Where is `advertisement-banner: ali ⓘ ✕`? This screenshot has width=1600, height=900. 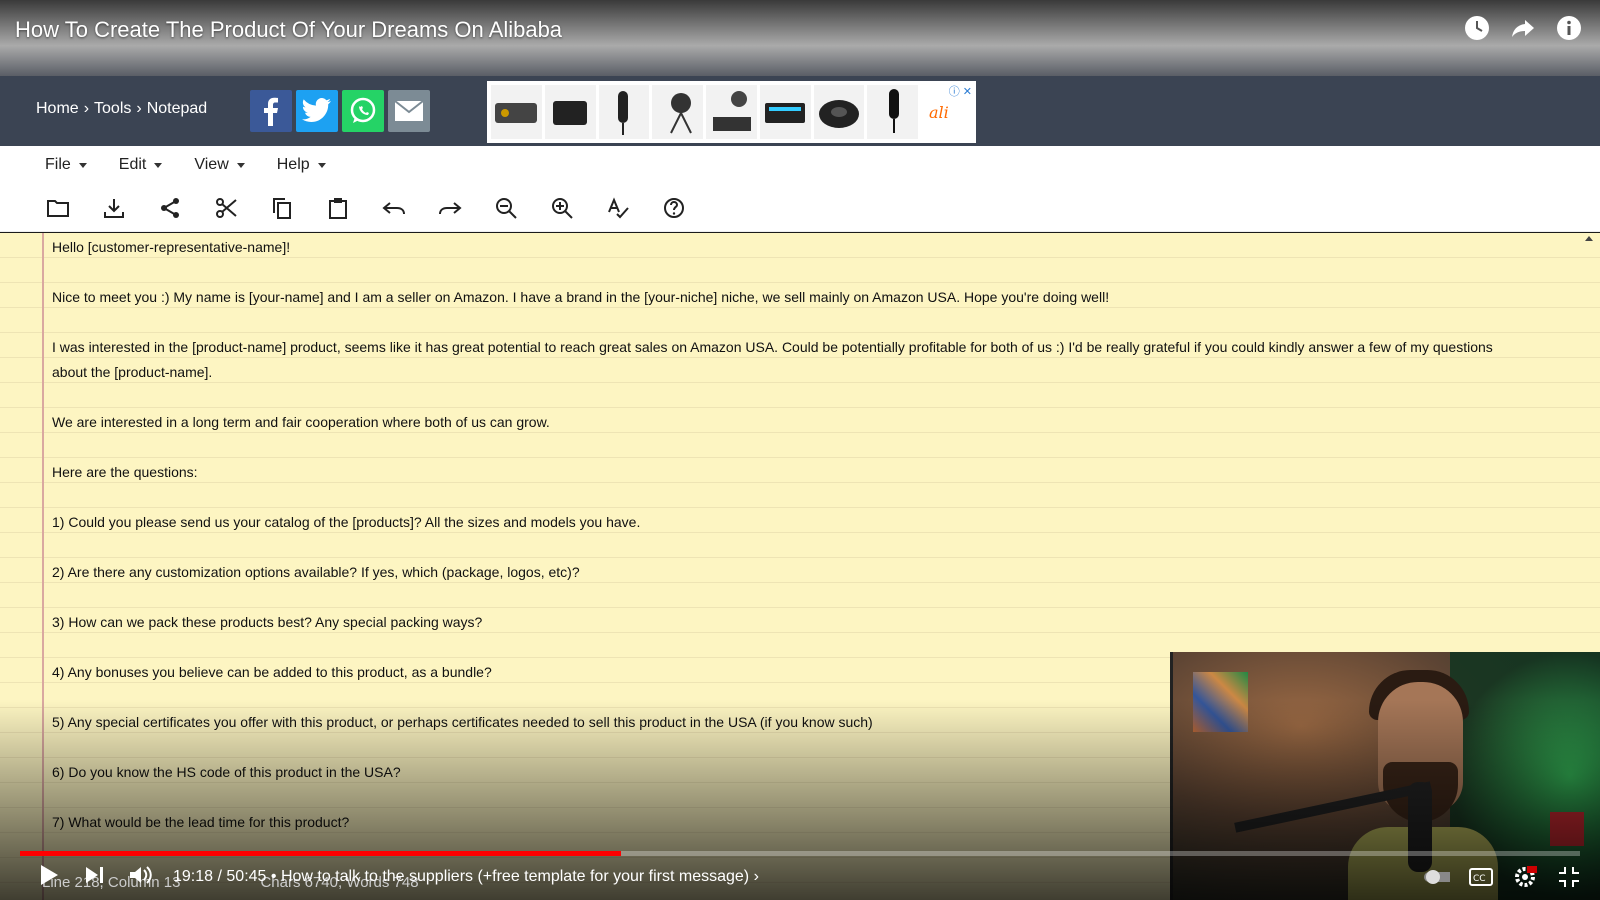 advertisement-banner: ali ⓘ ✕ is located at coordinates (731, 112).